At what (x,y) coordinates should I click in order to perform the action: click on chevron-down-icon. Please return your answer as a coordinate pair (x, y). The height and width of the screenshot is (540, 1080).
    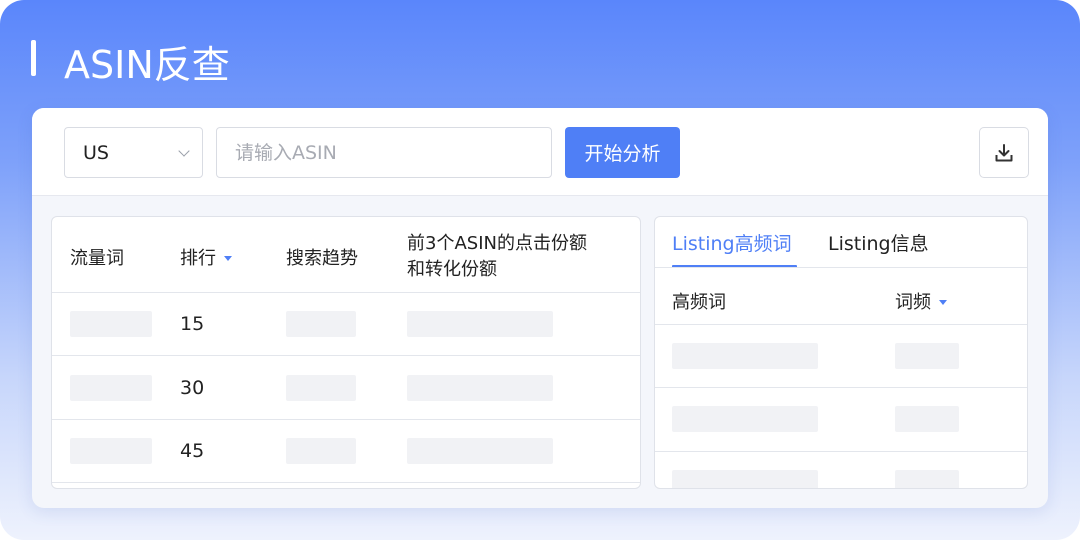
    Looking at the image, I should click on (184, 151).